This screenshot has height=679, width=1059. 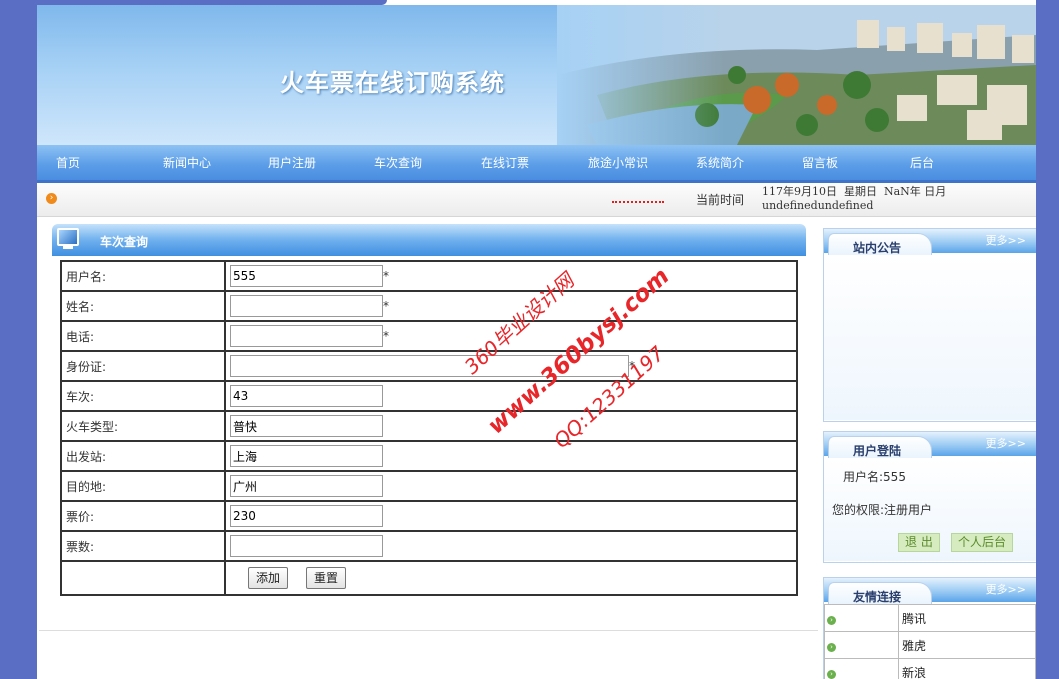 I want to click on nav-item-online-booking: 在线订票, so click(x=505, y=162).